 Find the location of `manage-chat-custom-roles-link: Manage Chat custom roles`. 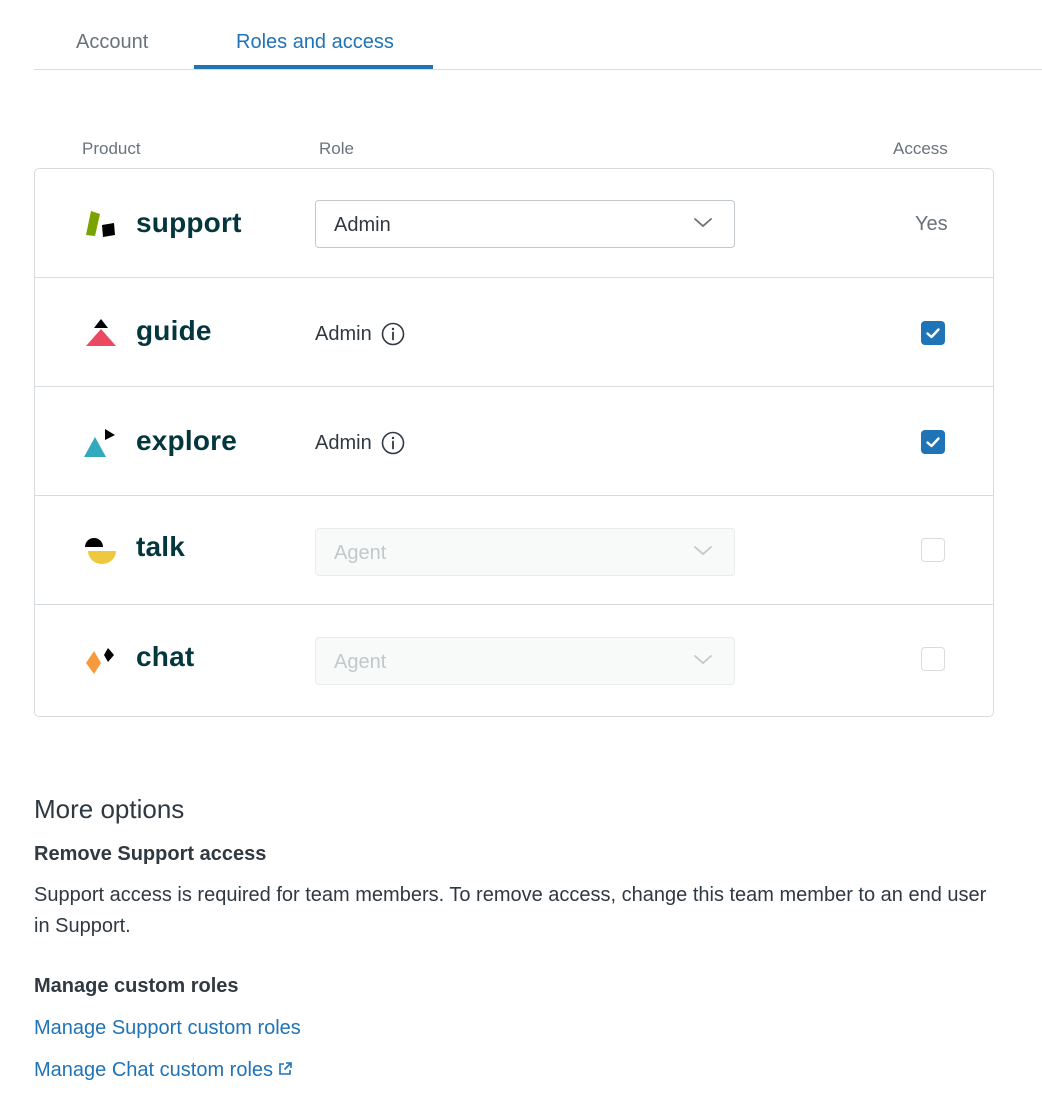

manage-chat-custom-roles-link: Manage Chat custom roles is located at coordinates (163, 1070).